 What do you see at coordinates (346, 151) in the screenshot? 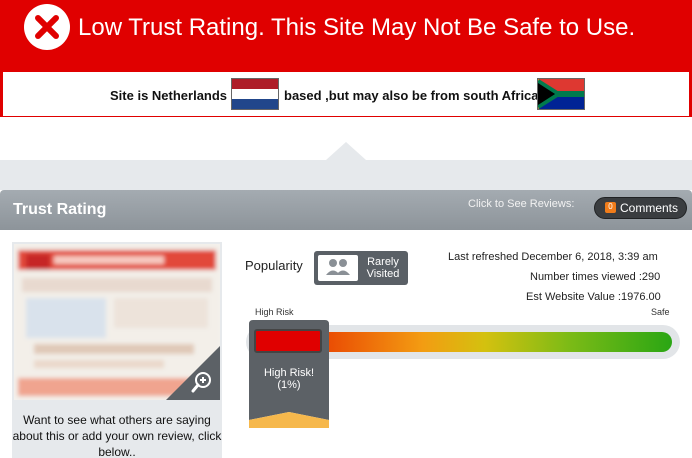
I see `section-notch` at bounding box center [346, 151].